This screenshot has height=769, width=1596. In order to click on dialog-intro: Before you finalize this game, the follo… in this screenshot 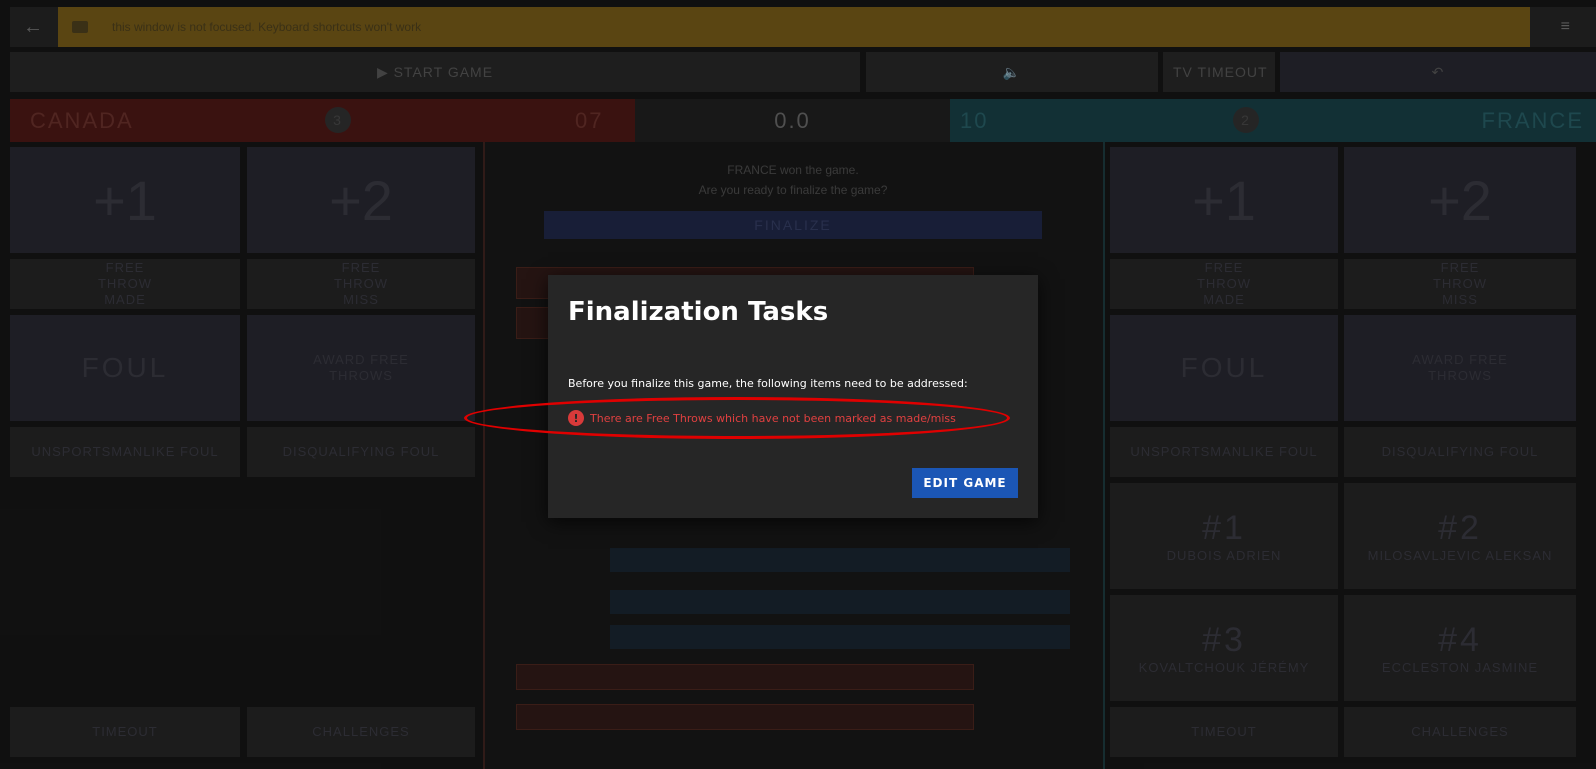, I will do `click(768, 383)`.